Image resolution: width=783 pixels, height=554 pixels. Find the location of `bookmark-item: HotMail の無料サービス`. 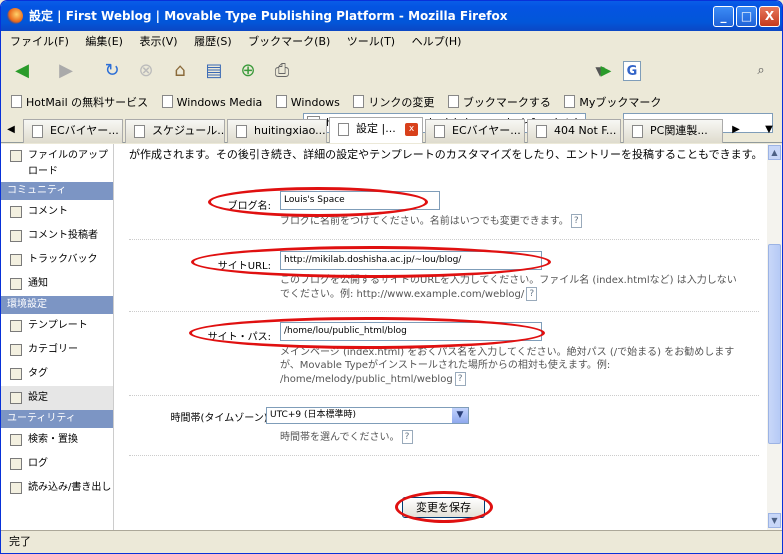

bookmark-item: HotMail の無料サービス is located at coordinates (79, 103).